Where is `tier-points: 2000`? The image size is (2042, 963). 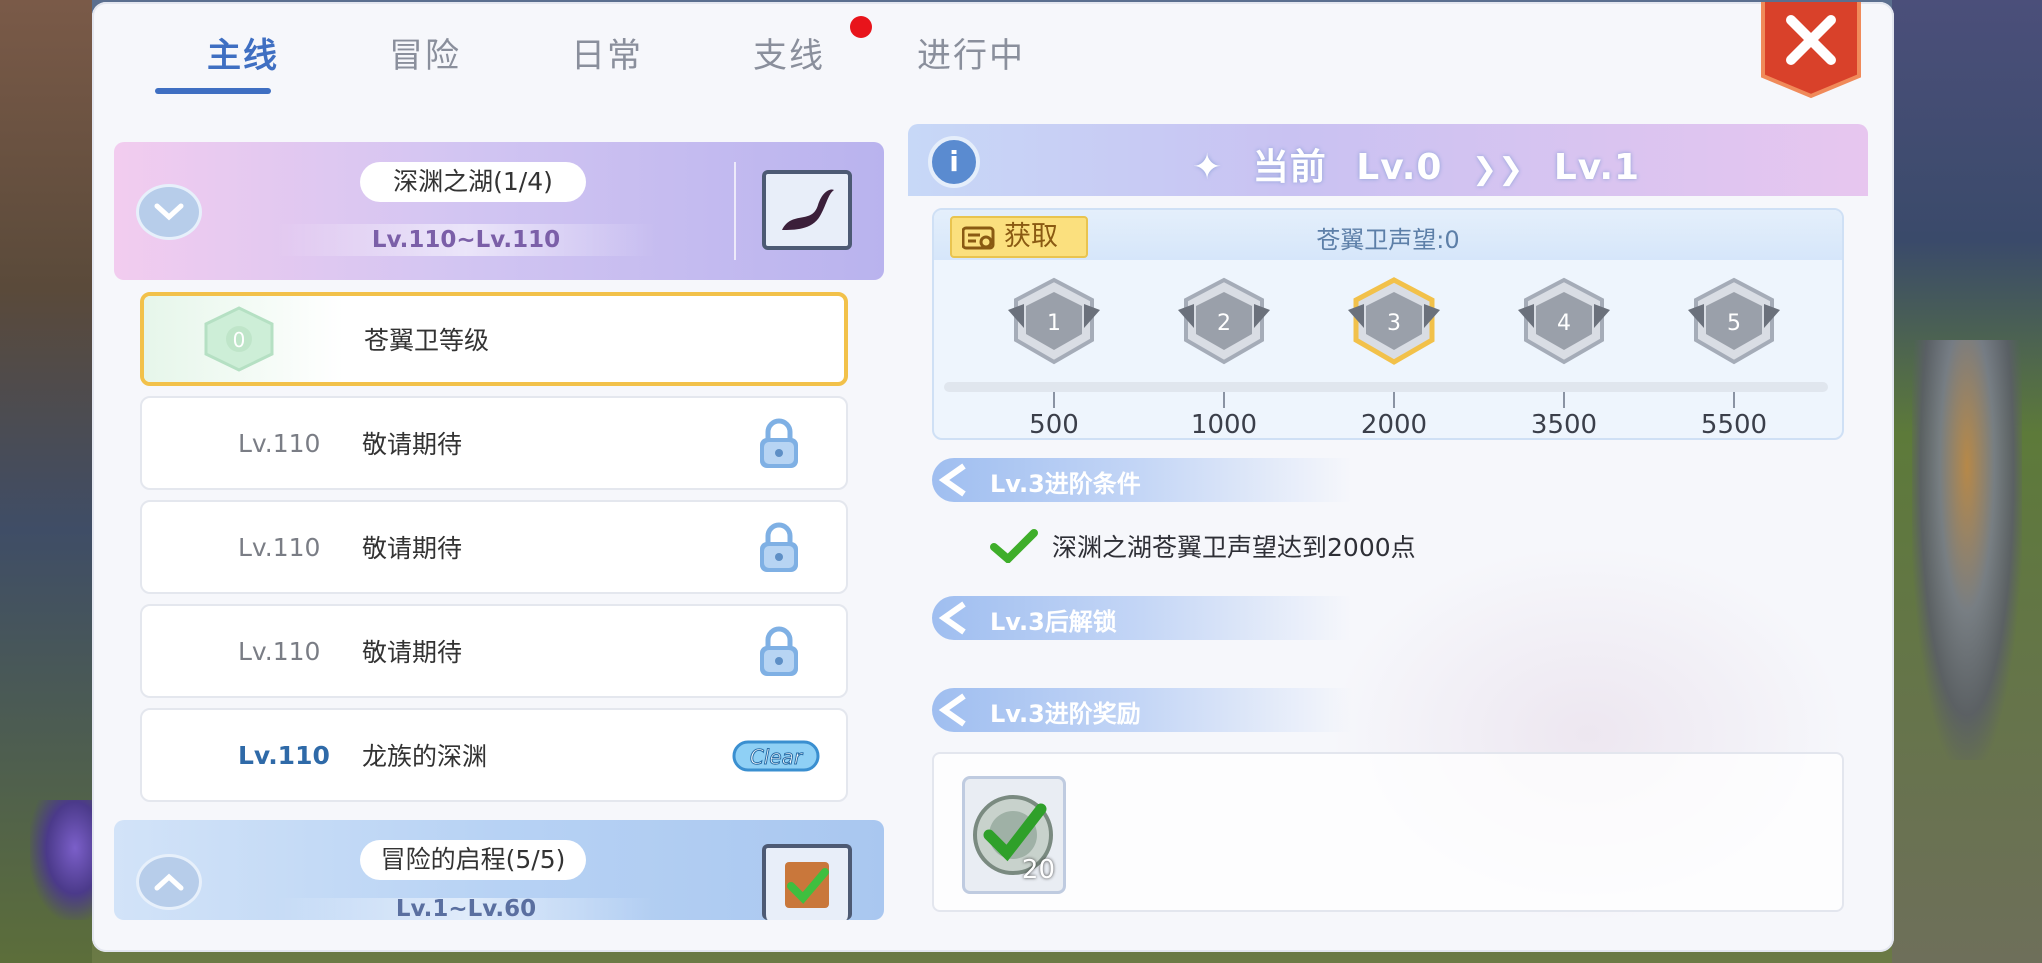 tier-points: 2000 is located at coordinates (1394, 425).